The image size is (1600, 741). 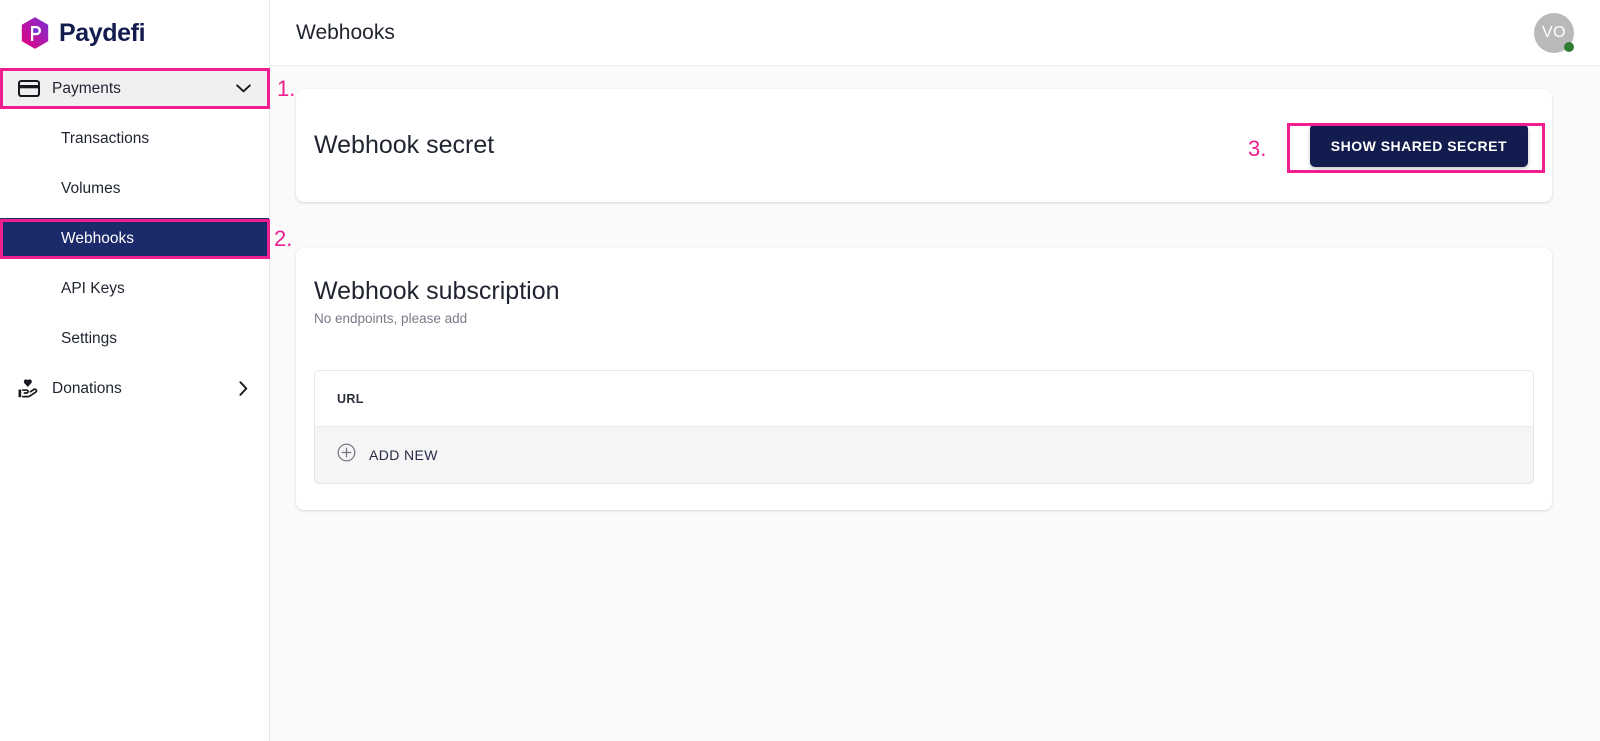 What do you see at coordinates (134, 88) in the screenshot?
I see `payments-group-row: Payments` at bounding box center [134, 88].